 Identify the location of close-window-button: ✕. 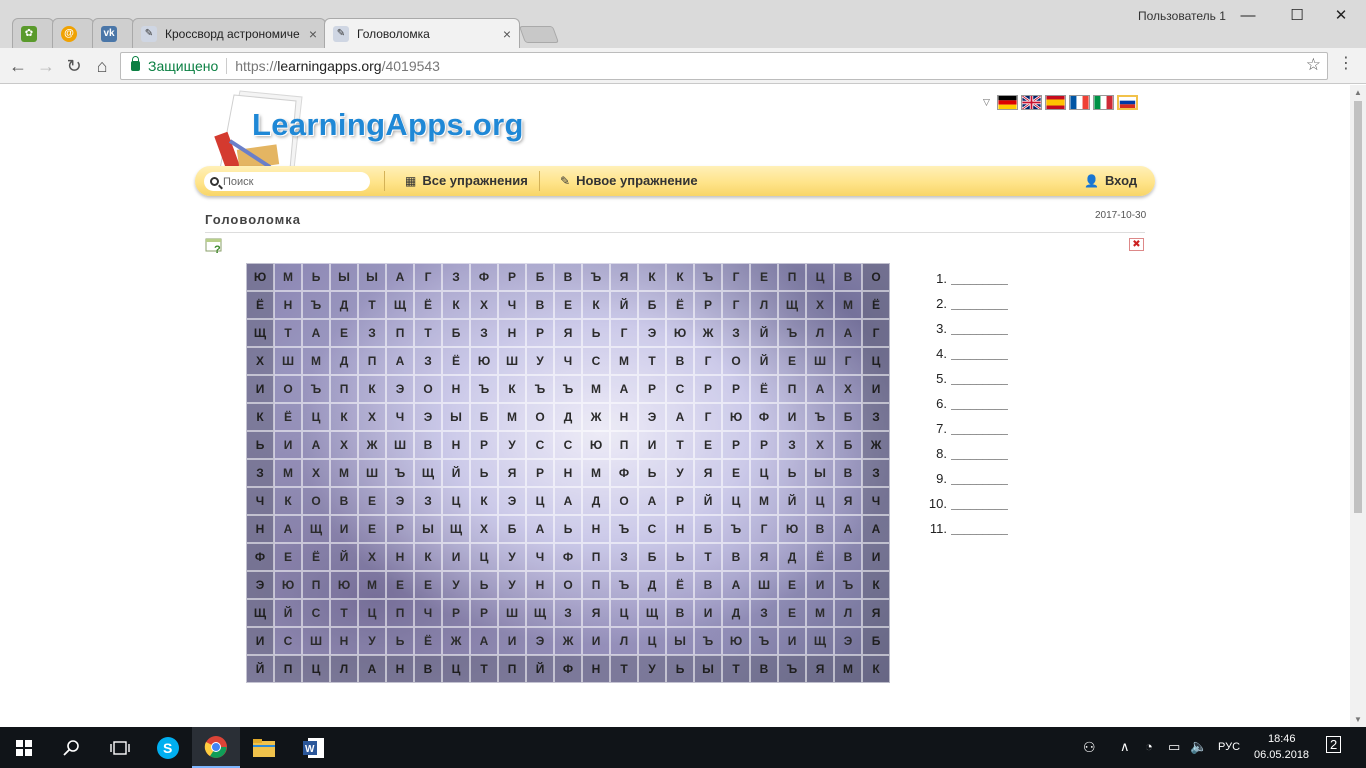
(1341, 15).